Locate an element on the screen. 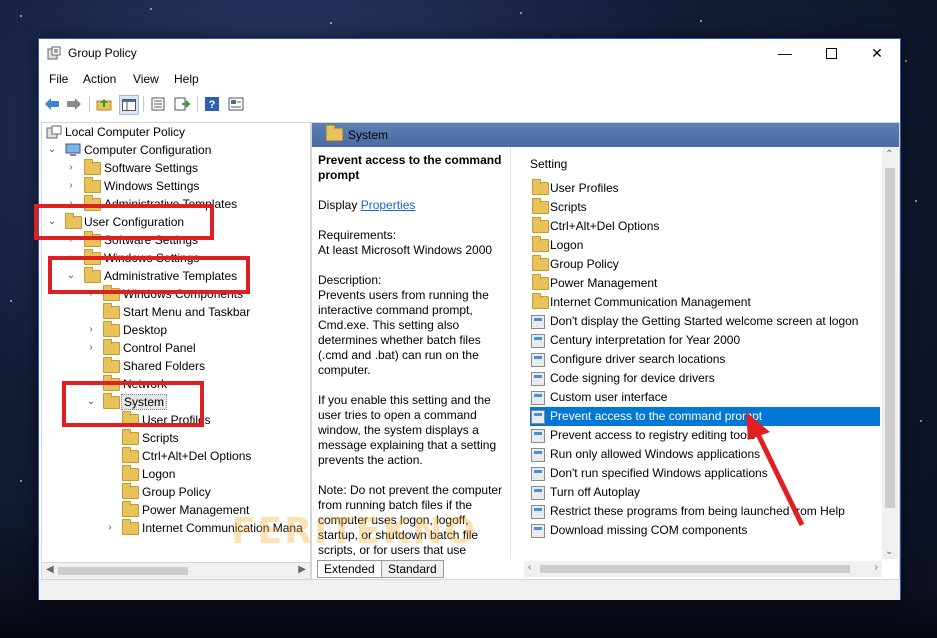 The width and height of the screenshot is (937, 638). properties-button is located at coordinates (158, 104).